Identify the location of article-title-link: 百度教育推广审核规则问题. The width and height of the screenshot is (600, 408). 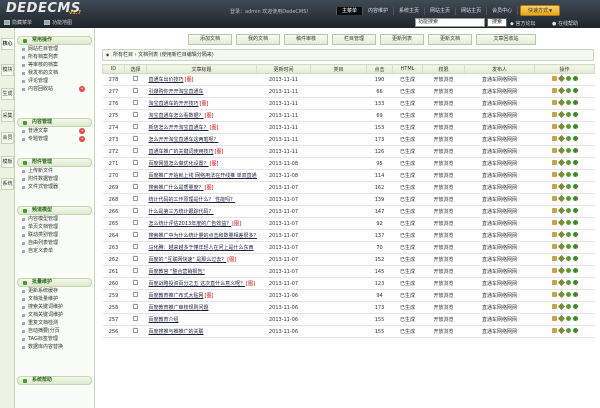
(179, 308).